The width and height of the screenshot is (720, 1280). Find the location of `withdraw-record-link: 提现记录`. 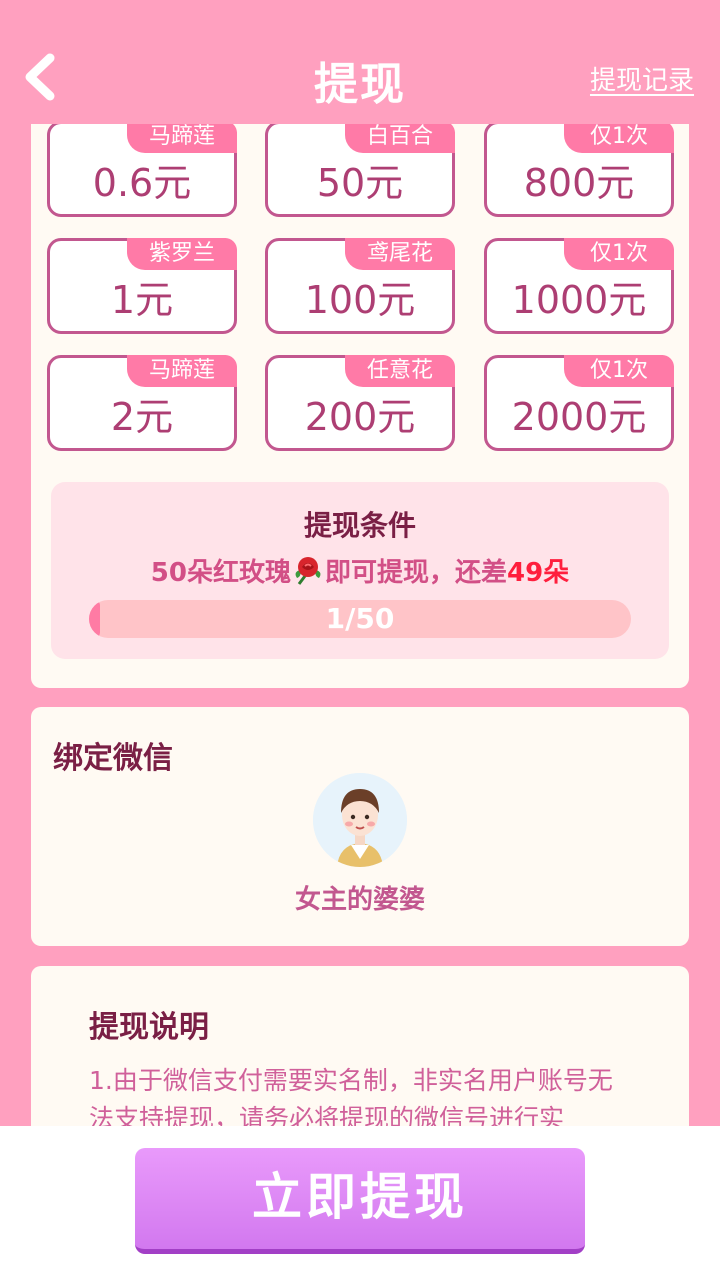

withdraw-record-link: 提现记录 is located at coordinates (642, 78).